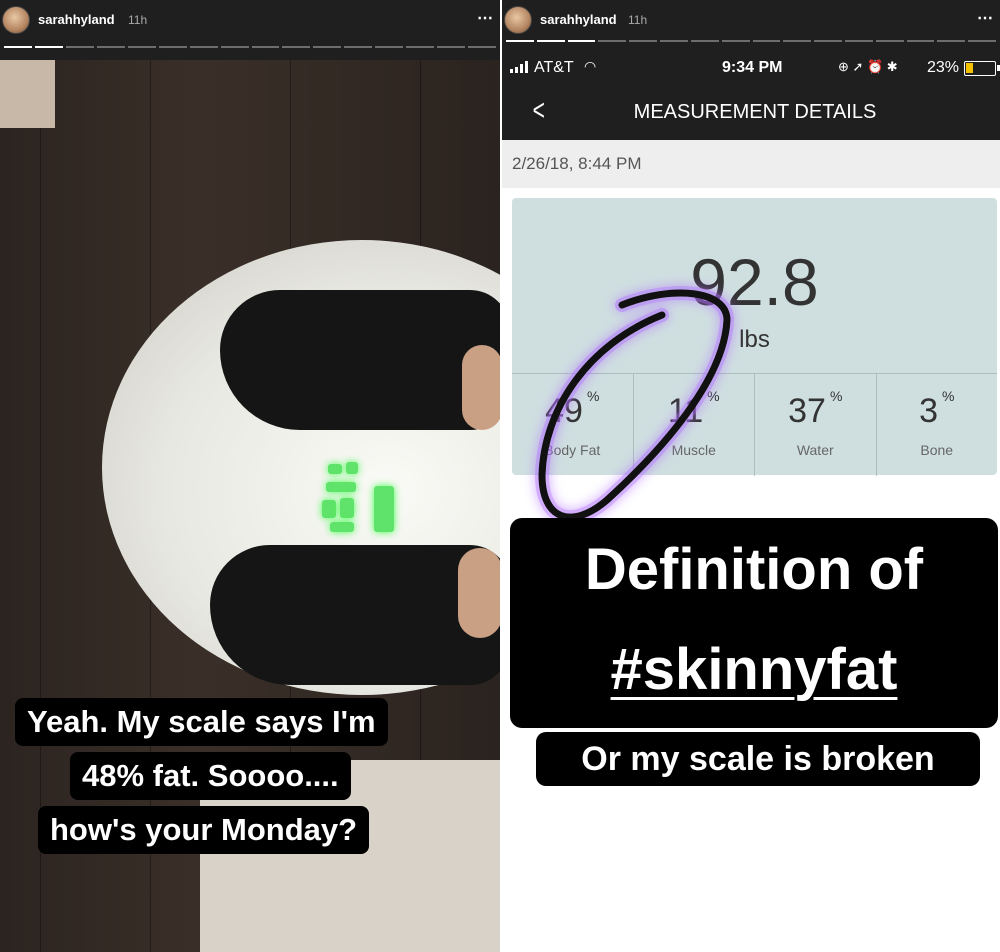 The width and height of the screenshot is (1000, 952). I want to click on weight-unit: lbs, so click(754, 339).